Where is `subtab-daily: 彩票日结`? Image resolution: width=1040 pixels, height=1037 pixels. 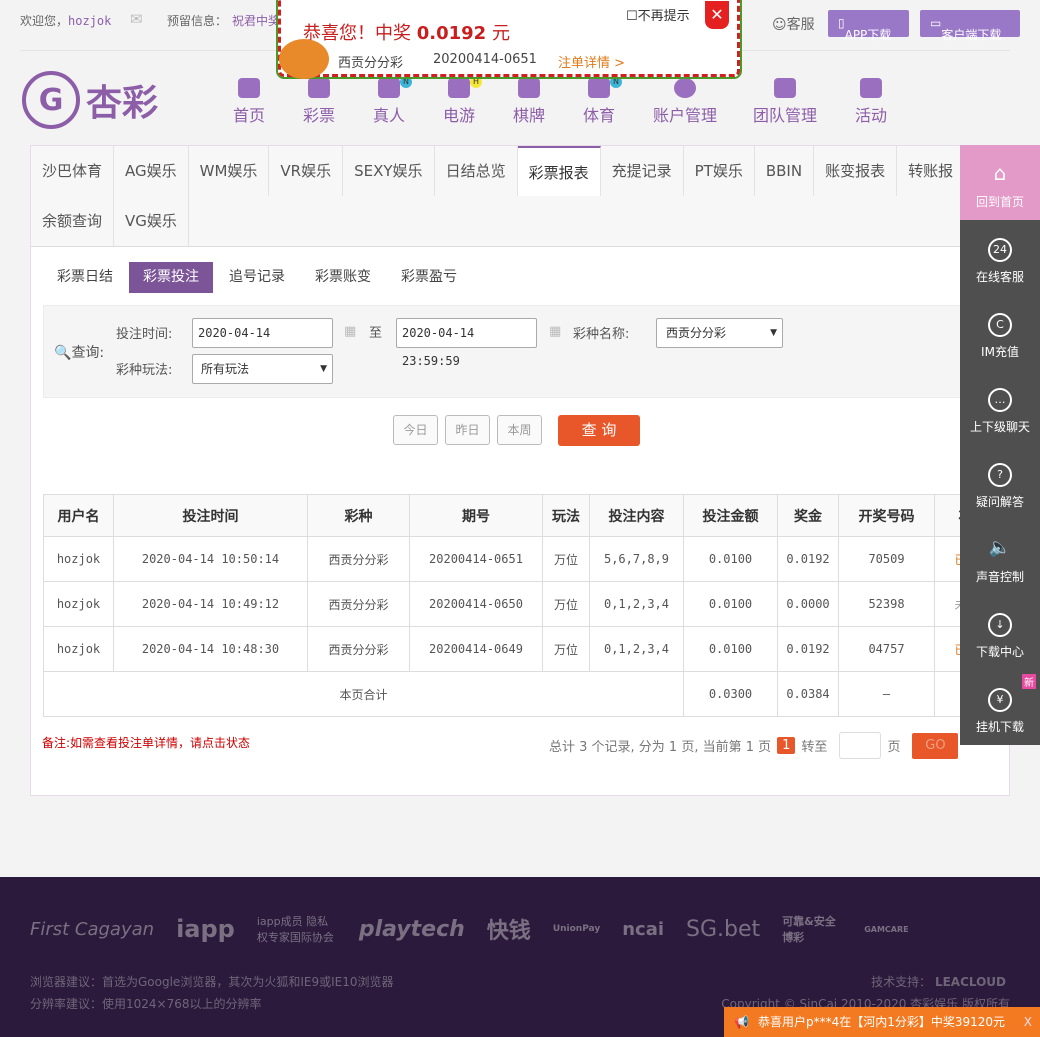
subtab-daily: 彩票日结 is located at coordinates (85, 277).